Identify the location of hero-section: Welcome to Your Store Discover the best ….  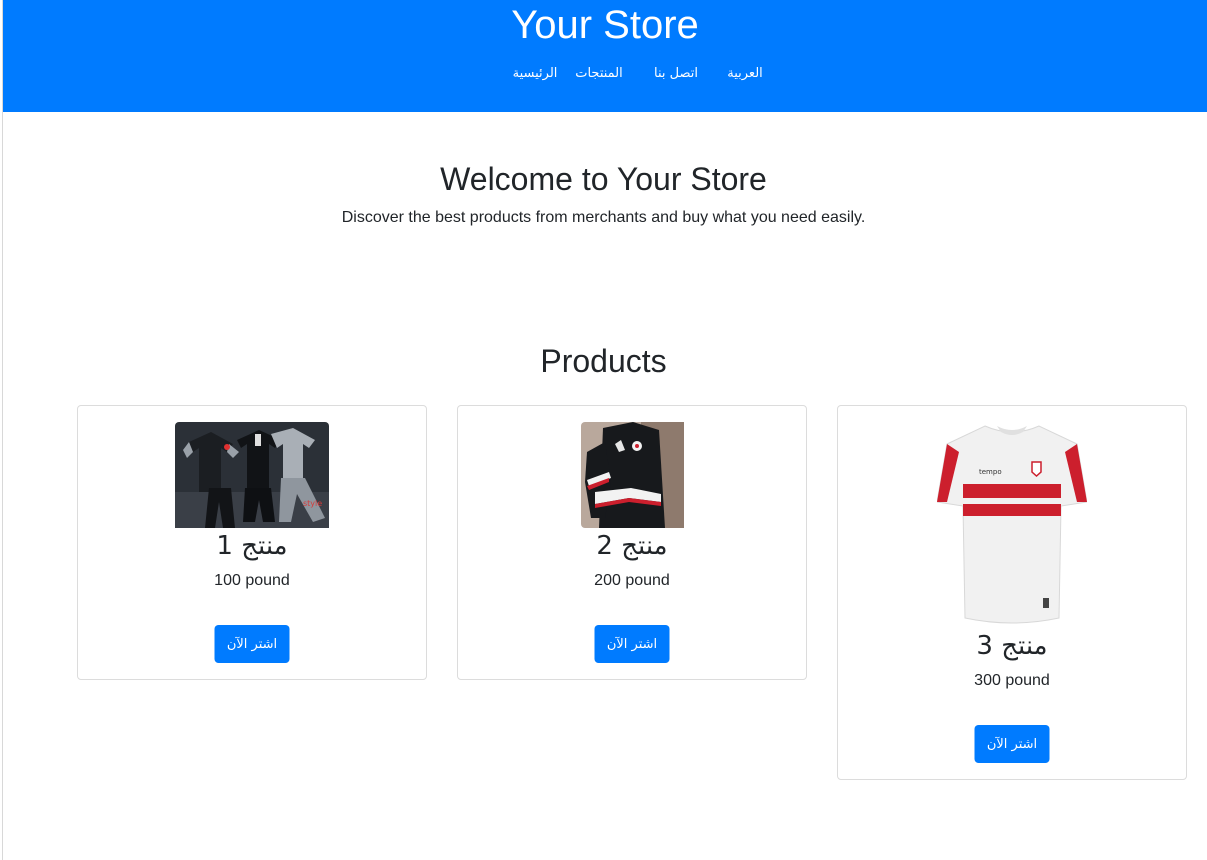
(603, 194).